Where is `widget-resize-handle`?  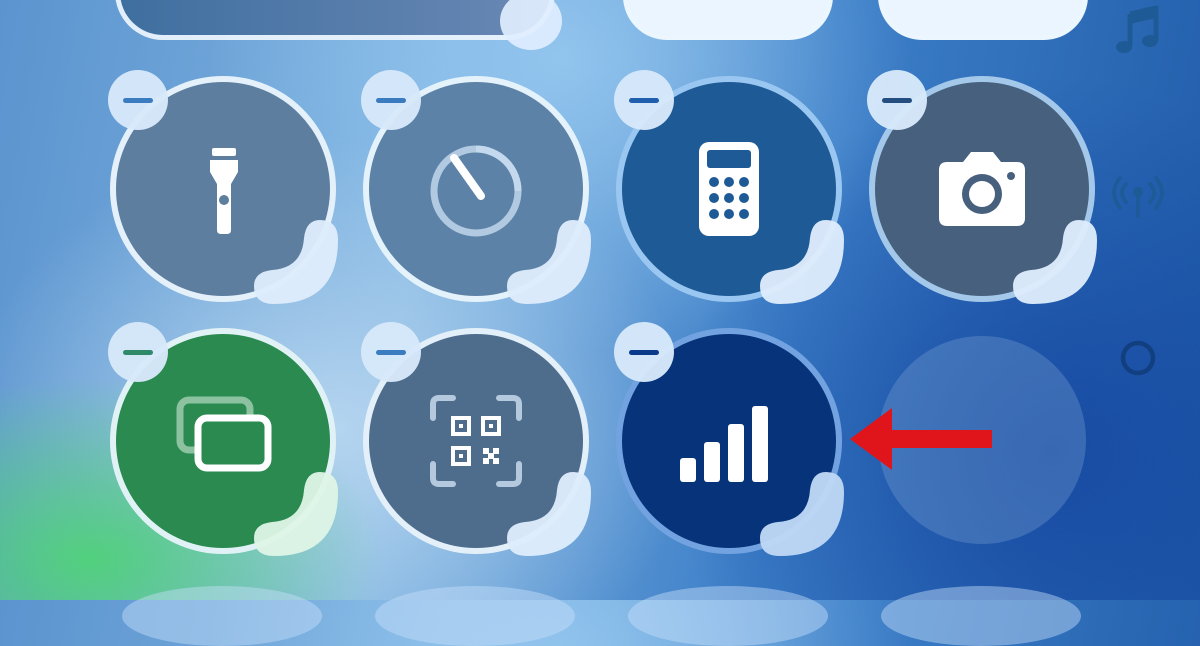
widget-resize-handle is located at coordinates (531, 25).